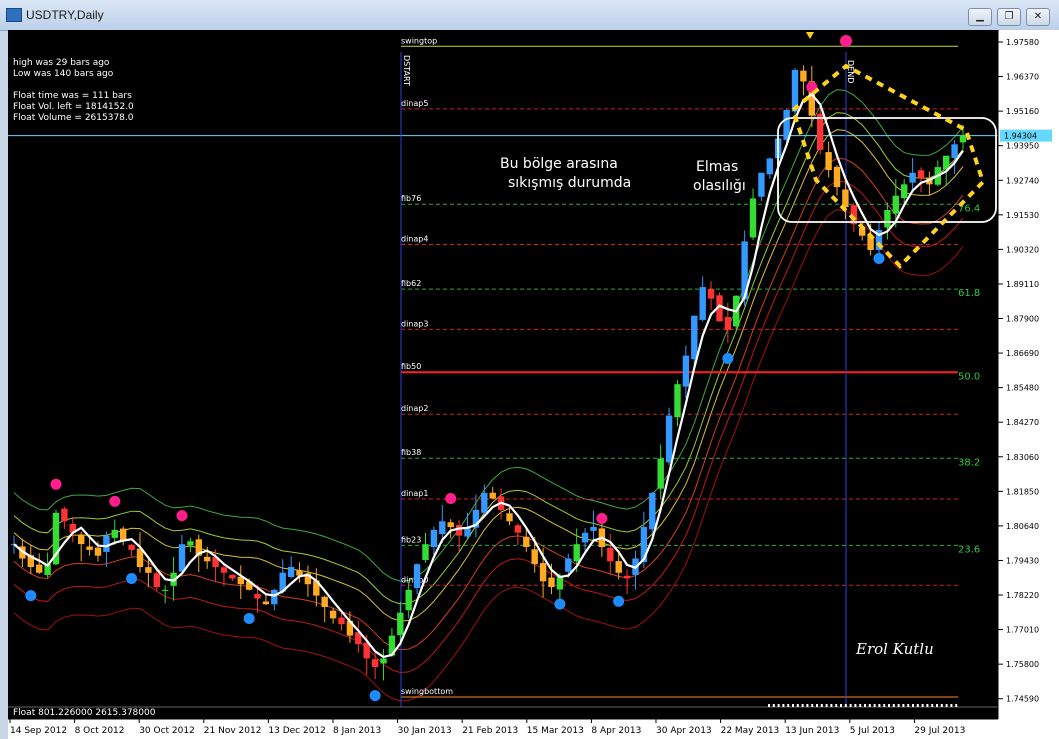  I want to click on price-tick-label: 1.97580, so click(1022, 42).